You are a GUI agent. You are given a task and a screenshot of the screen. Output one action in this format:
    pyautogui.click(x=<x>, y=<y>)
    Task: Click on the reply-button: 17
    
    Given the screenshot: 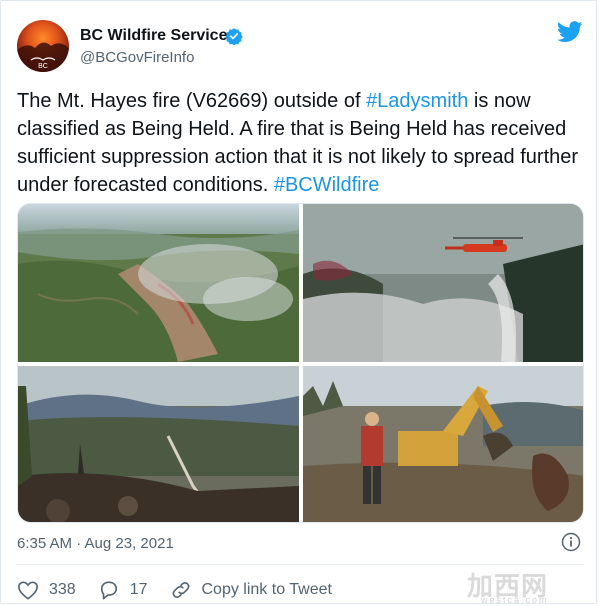 What is the action you would take?
    pyautogui.click(x=123, y=590)
    